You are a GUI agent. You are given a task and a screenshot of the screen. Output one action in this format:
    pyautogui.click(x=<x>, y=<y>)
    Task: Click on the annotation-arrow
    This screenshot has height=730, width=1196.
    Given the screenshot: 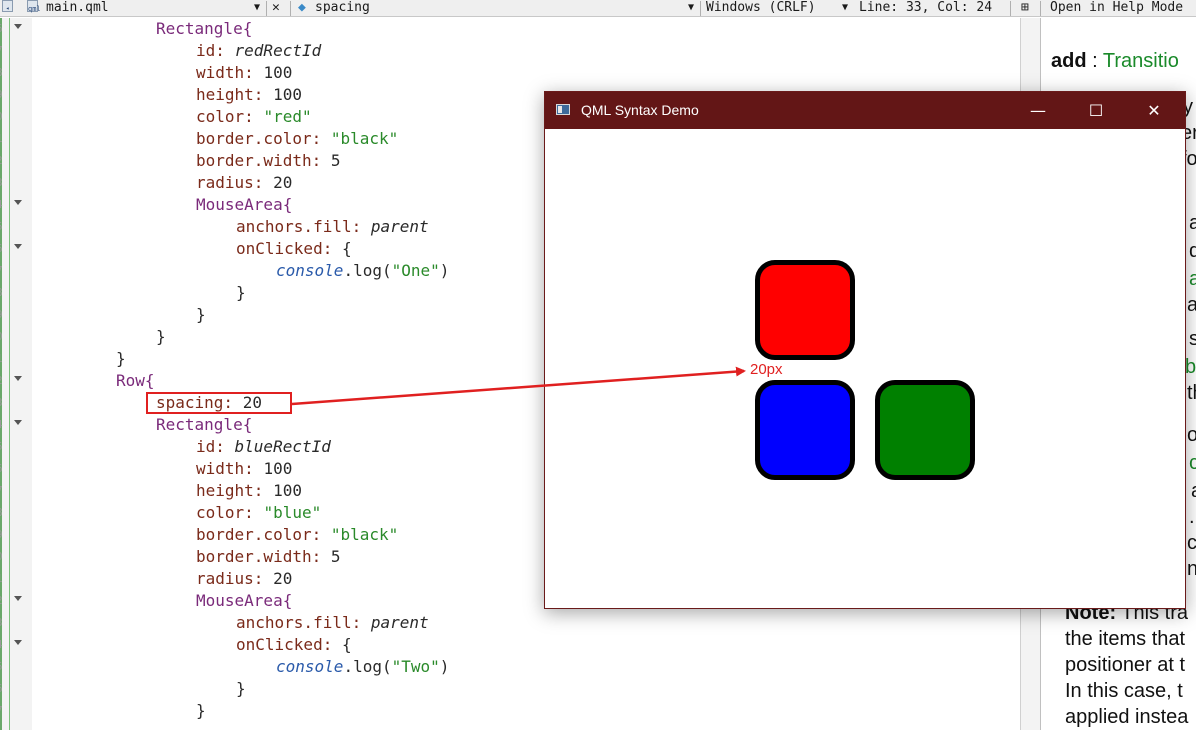 What is the action you would take?
    pyautogui.click(x=518, y=386)
    